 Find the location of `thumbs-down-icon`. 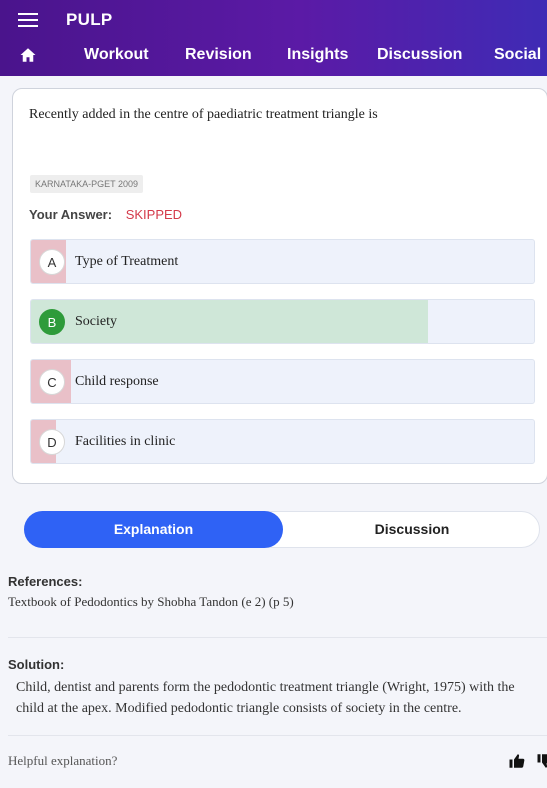

thumbs-down-icon is located at coordinates (541, 761).